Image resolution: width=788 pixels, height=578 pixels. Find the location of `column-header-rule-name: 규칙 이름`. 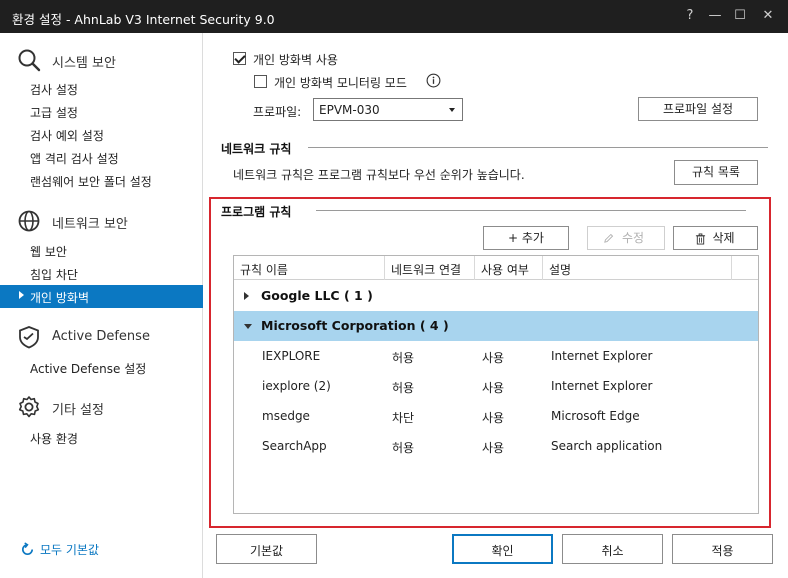

column-header-rule-name: 규칙 이름 is located at coordinates (309, 268).